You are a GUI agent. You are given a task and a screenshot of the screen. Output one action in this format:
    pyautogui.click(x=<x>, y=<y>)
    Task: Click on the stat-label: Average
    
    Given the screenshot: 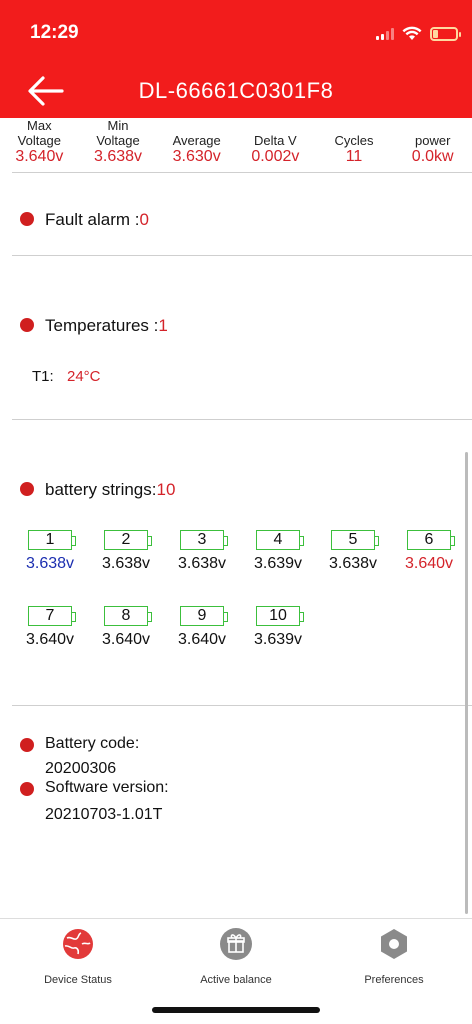 What is the action you would take?
    pyautogui.click(x=196, y=140)
    